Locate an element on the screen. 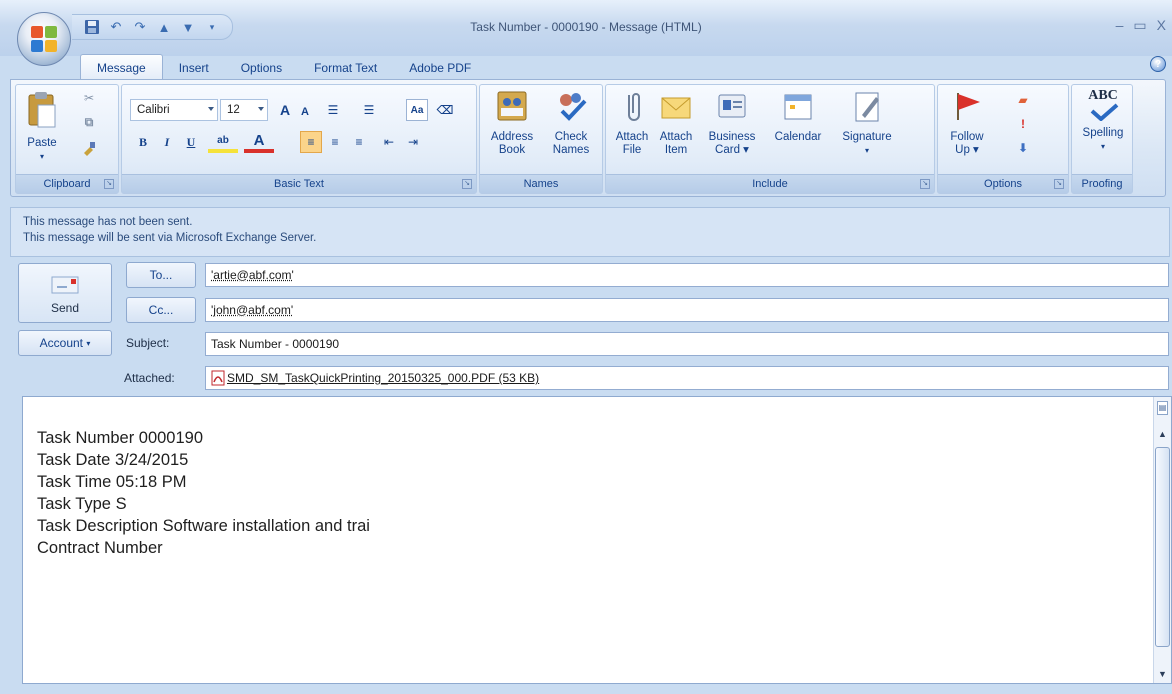 The image size is (1172, 694). vertical-scrollbar: ▤ ▲ ▼ is located at coordinates (1162, 540).